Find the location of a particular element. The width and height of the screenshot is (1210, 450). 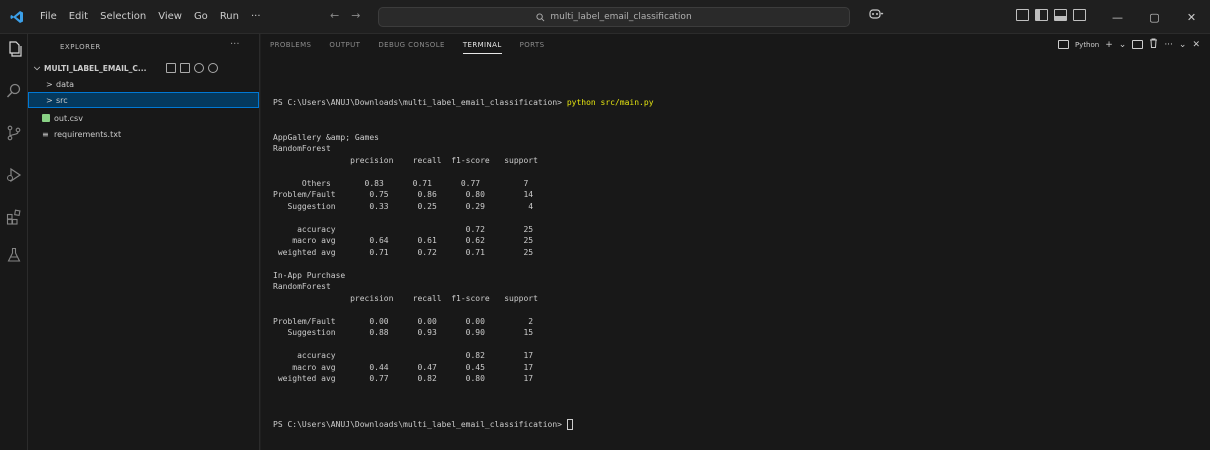

layout-controls is located at coordinates (1051, 15).